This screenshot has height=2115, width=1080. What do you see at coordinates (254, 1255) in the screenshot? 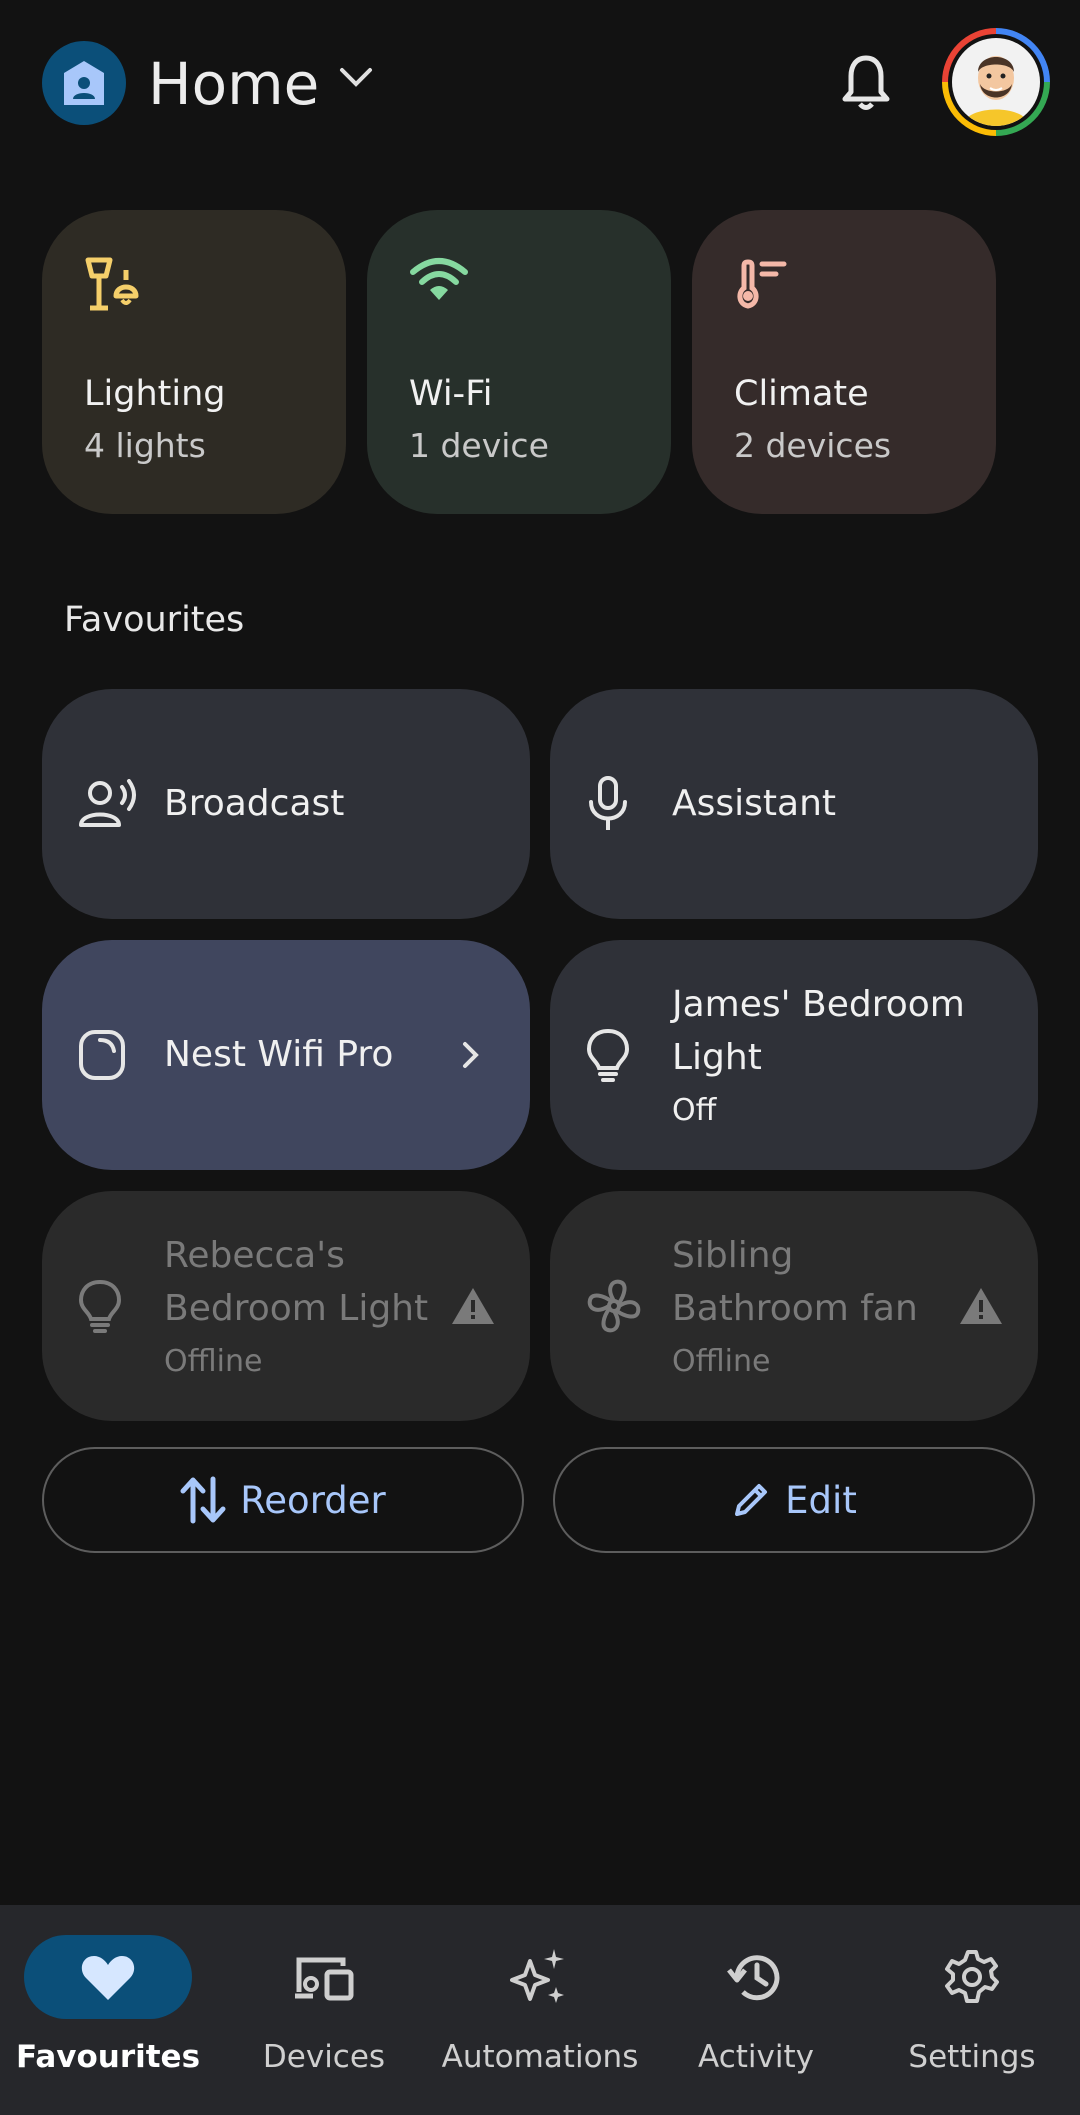
I see `tile-label-line1: Rebecca's` at bounding box center [254, 1255].